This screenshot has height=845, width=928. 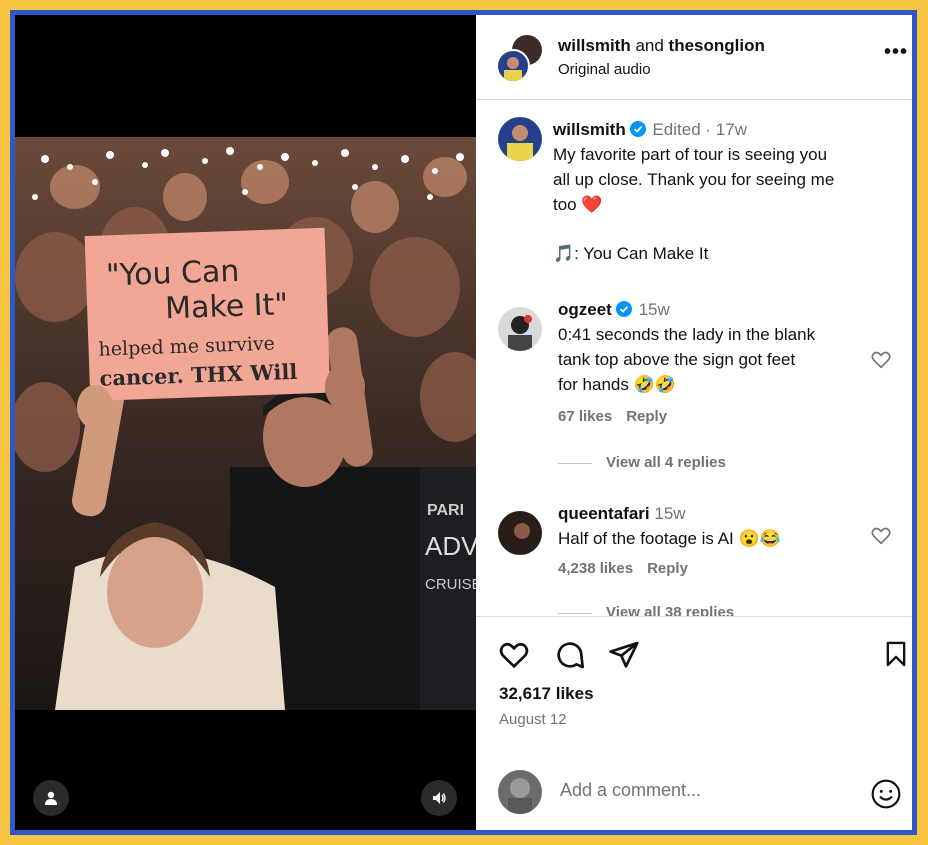 What do you see at coordinates (694, 179) in the screenshot?
I see `caption-text: all up close. Thank you for seeing me` at bounding box center [694, 179].